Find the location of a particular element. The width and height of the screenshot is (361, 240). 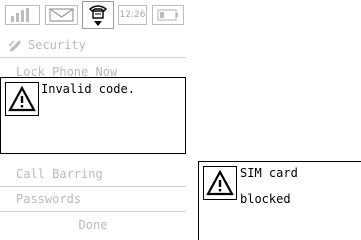

wrench-screwdriver-icon is located at coordinates (14, 46).